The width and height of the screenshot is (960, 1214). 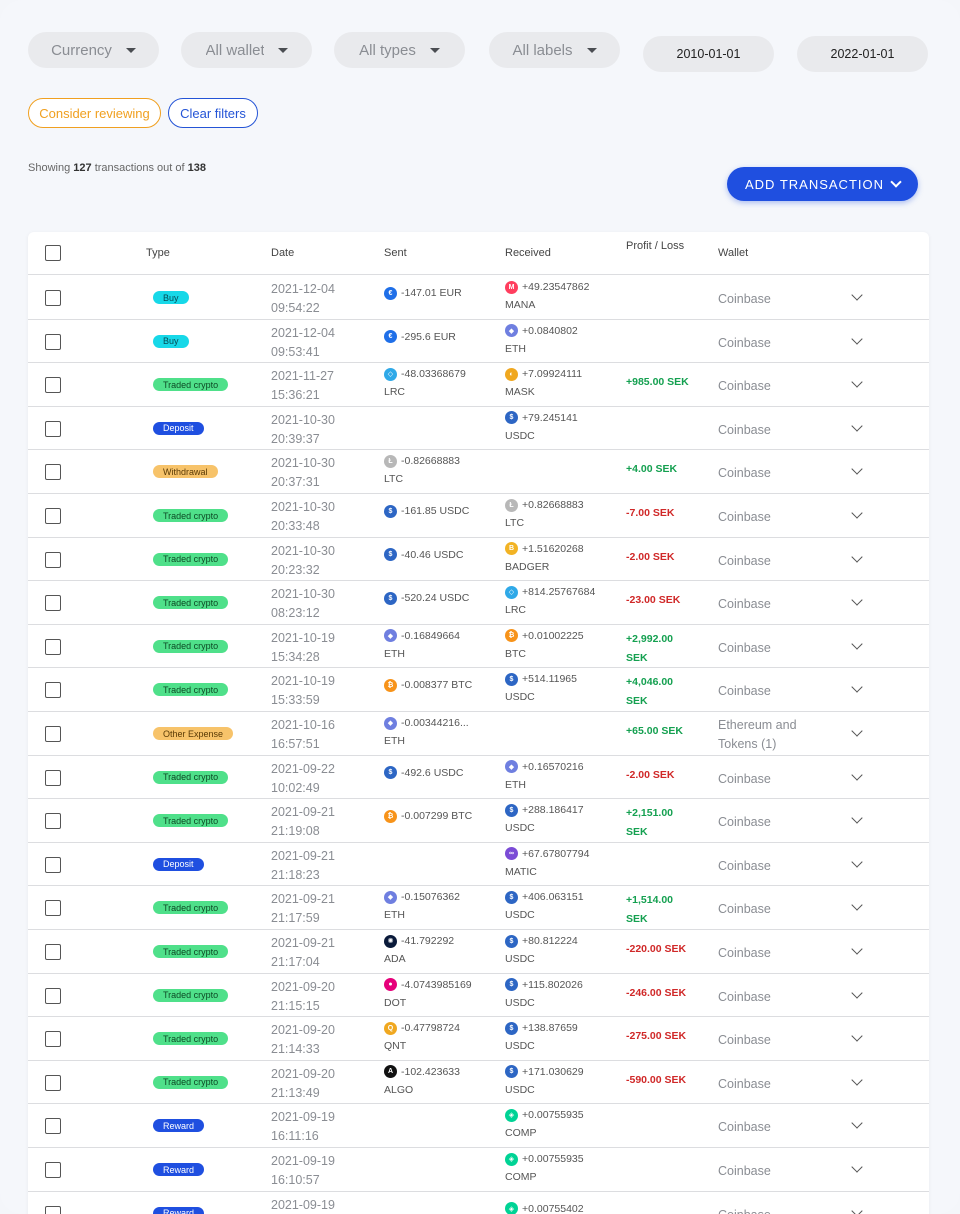 What do you see at coordinates (196, 168) in the screenshot?
I see `showing-total: 138` at bounding box center [196, 168].